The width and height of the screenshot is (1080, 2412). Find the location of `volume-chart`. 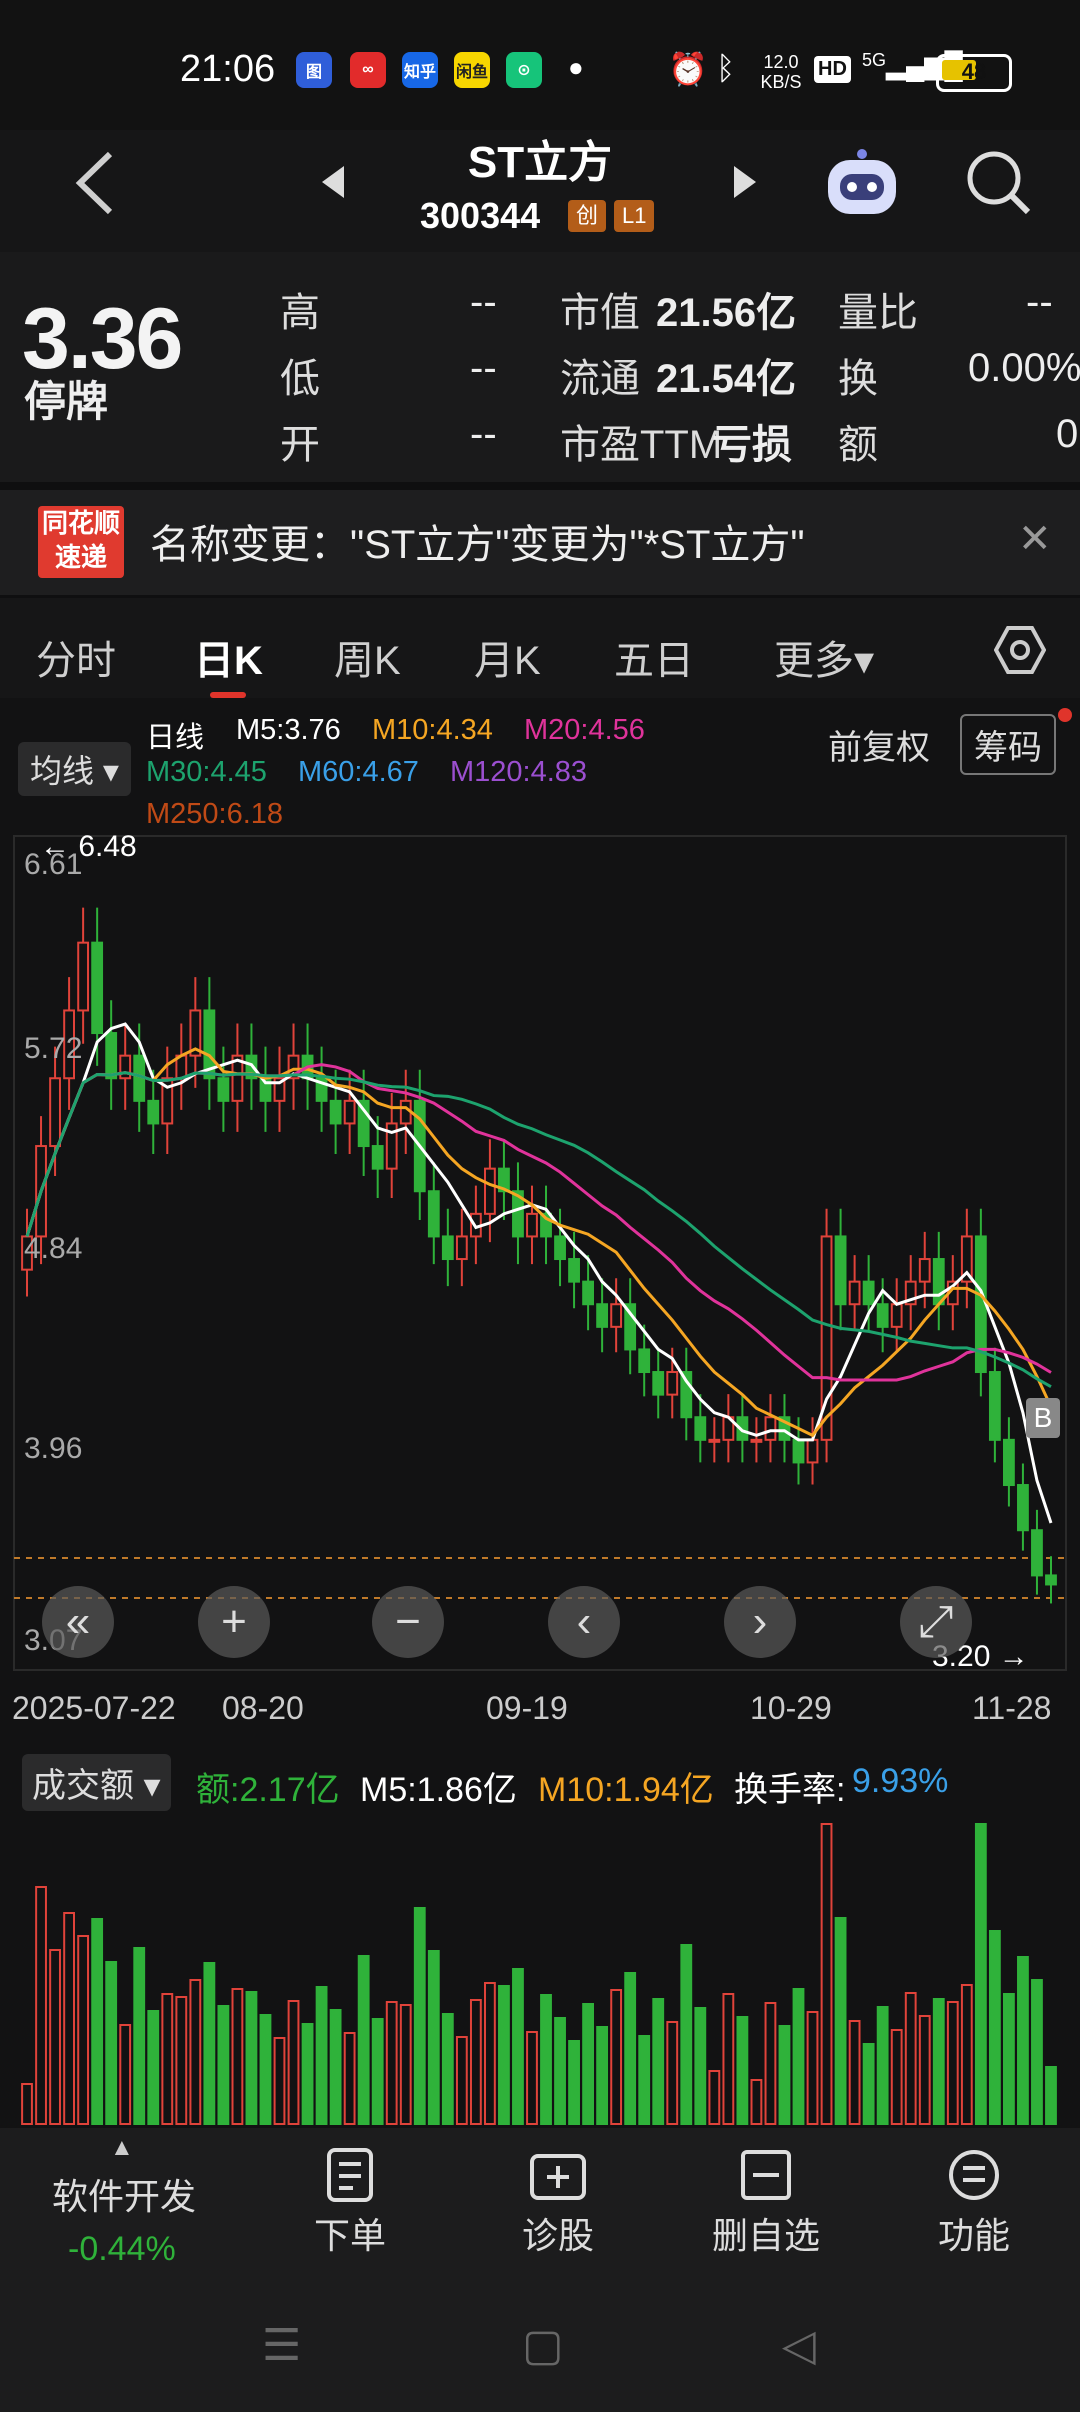

volume-chart is located at coordinates (539, 1974).